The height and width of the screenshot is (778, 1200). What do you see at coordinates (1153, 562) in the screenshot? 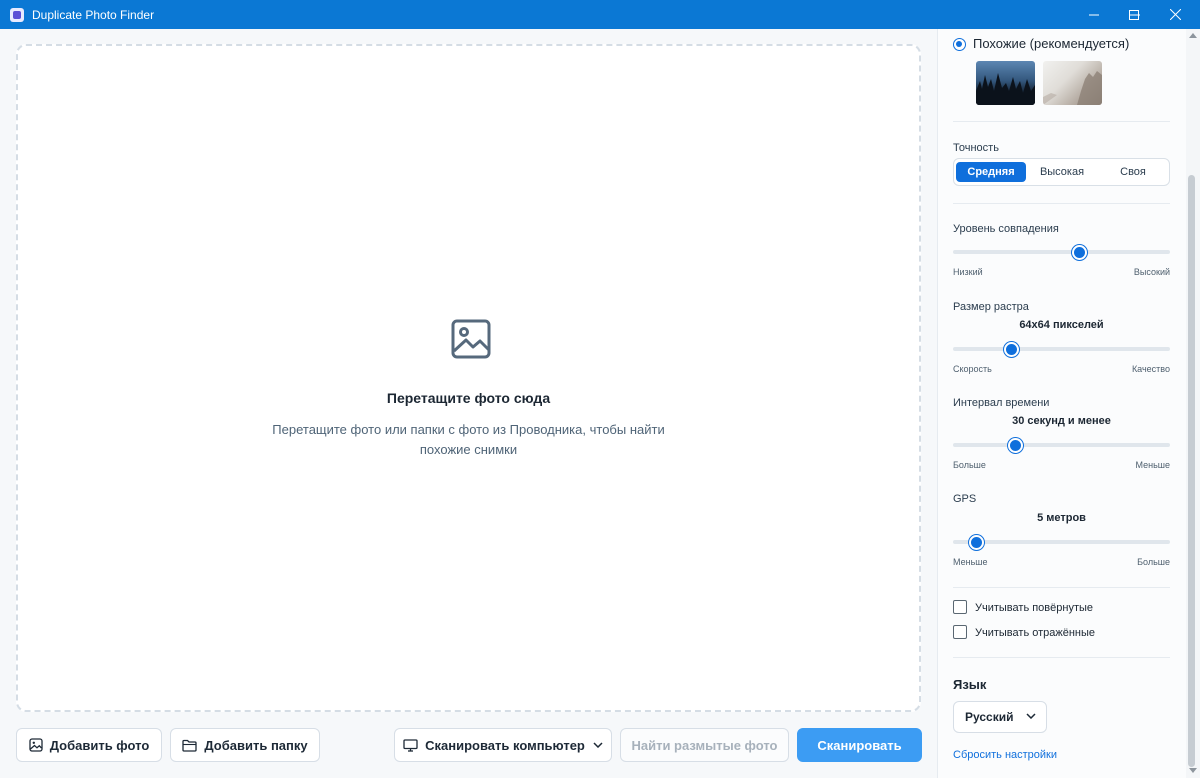
I see `gps-max-label: Больше` at bounding box center [1153, 562].